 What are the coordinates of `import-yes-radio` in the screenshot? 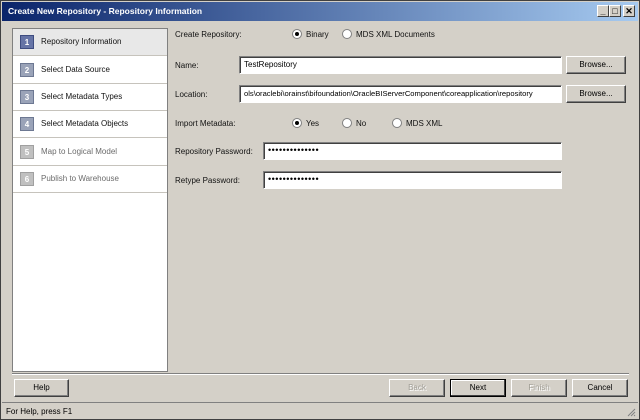 It's located at (297, 123).